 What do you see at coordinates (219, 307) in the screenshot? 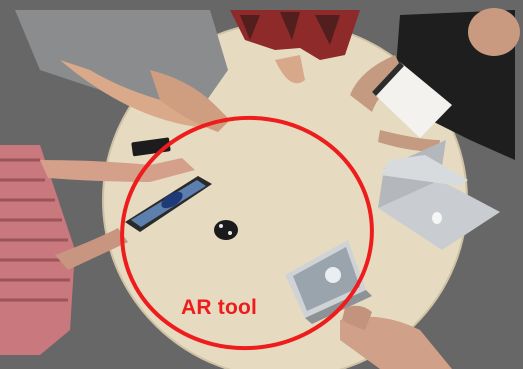
I see `annotation-label: AR tool` at bounding box center [219, 307].